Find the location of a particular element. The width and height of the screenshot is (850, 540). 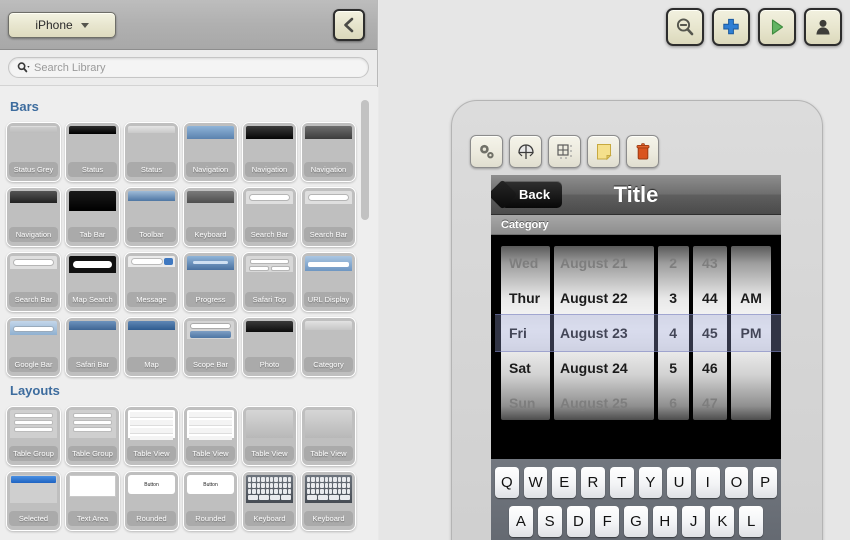

picker-wheel-hour: 2 3 4 5 6 is located at coordinates (673, 333).